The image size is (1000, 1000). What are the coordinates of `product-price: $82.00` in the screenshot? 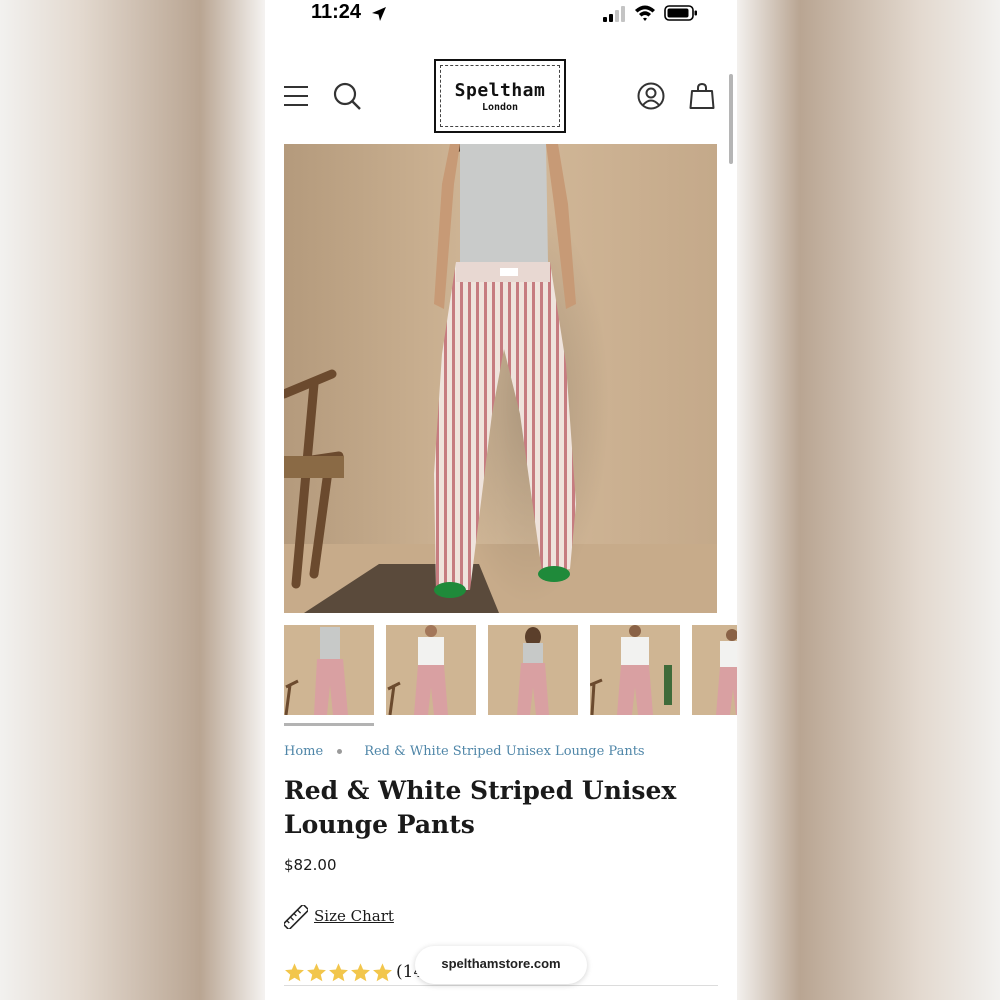 It's located at (310, 865).